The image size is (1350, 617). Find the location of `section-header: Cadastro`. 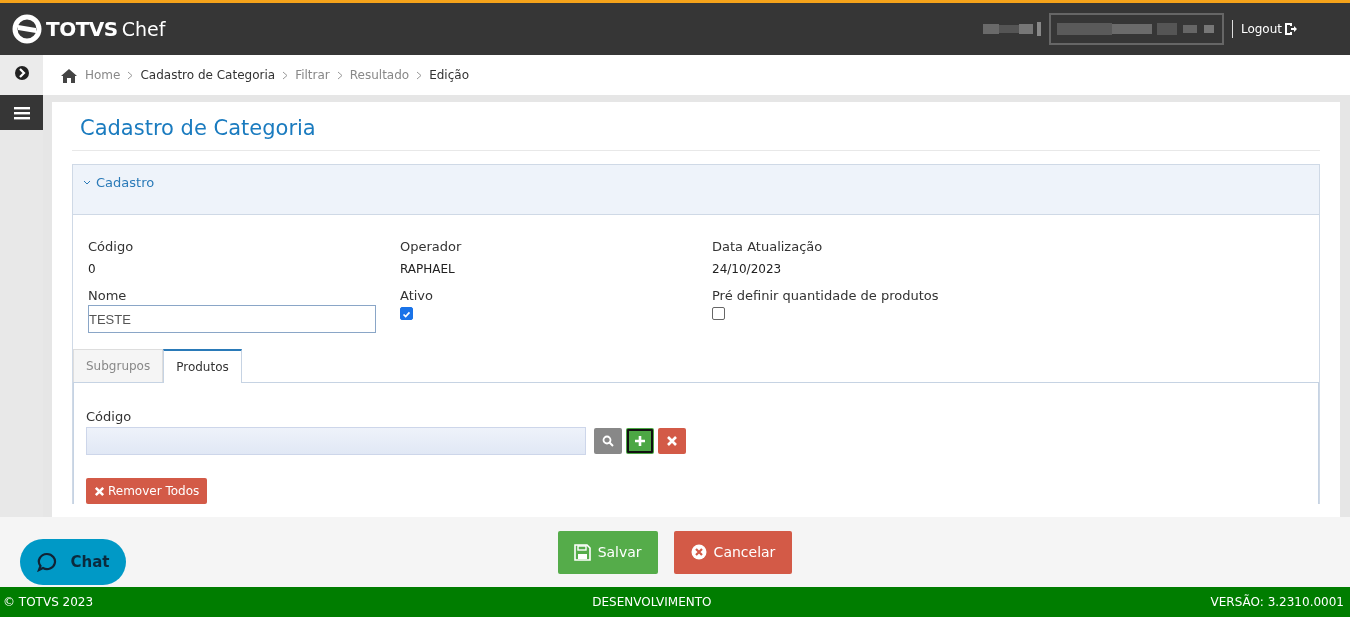

section-header: Cadastro is located at coordinates (696, 190).